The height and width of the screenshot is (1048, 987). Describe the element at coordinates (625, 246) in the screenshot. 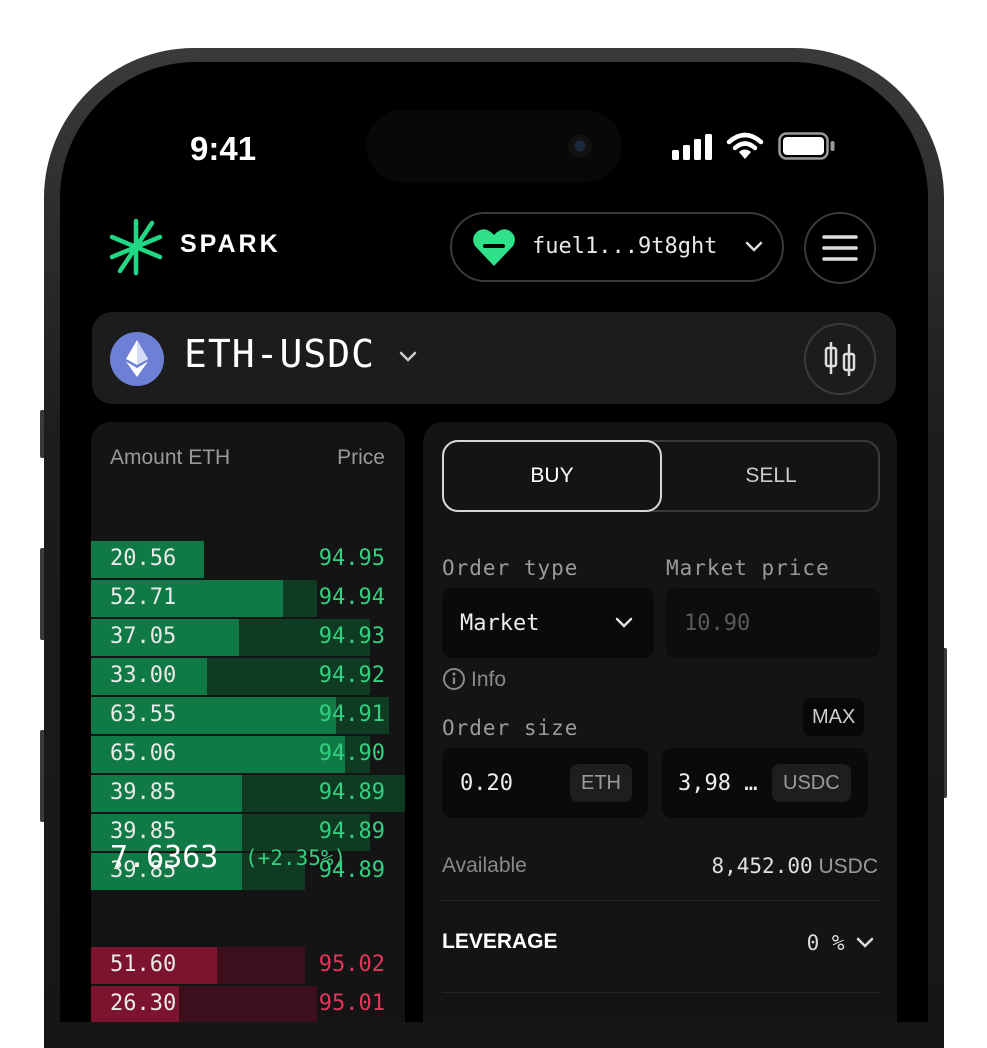

I see `wallet-address: fuel1...9t8ght` at that location.